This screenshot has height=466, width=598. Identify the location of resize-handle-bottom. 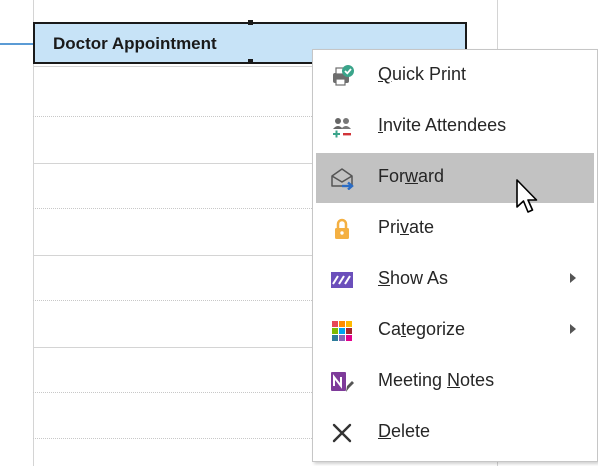
(250, 61).